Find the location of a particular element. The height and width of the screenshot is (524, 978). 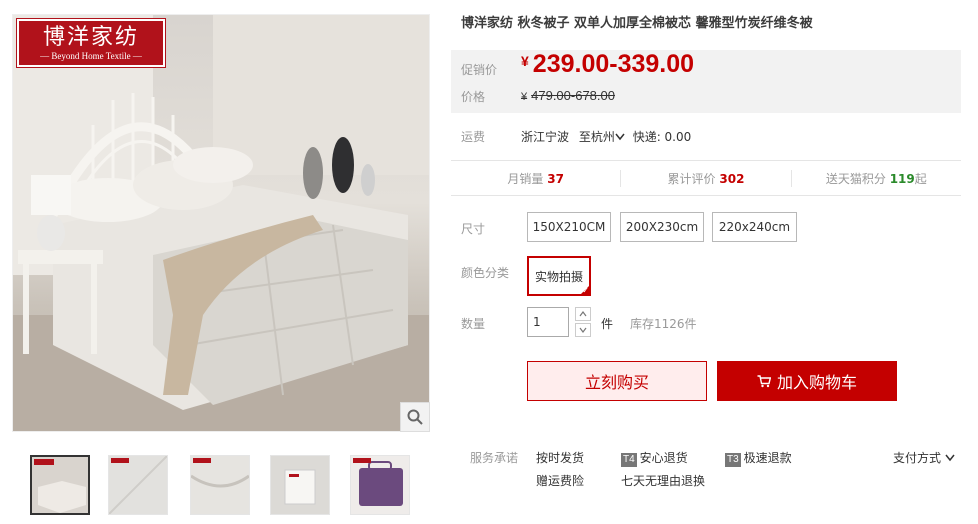

tmall-points-value: 119 is located at coordinates (902, 178).